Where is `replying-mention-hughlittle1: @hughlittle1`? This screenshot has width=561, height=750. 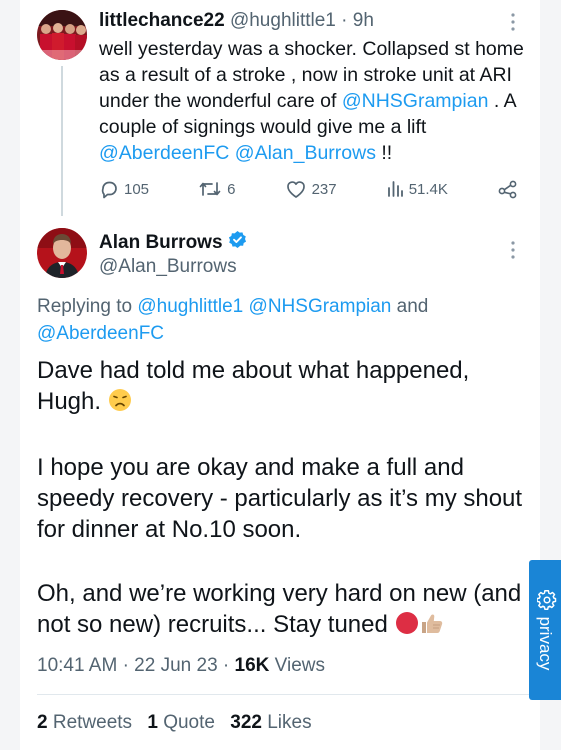
replying-mention-hughlittle1: @hughlittle1 is located at coordinates (190, 306).